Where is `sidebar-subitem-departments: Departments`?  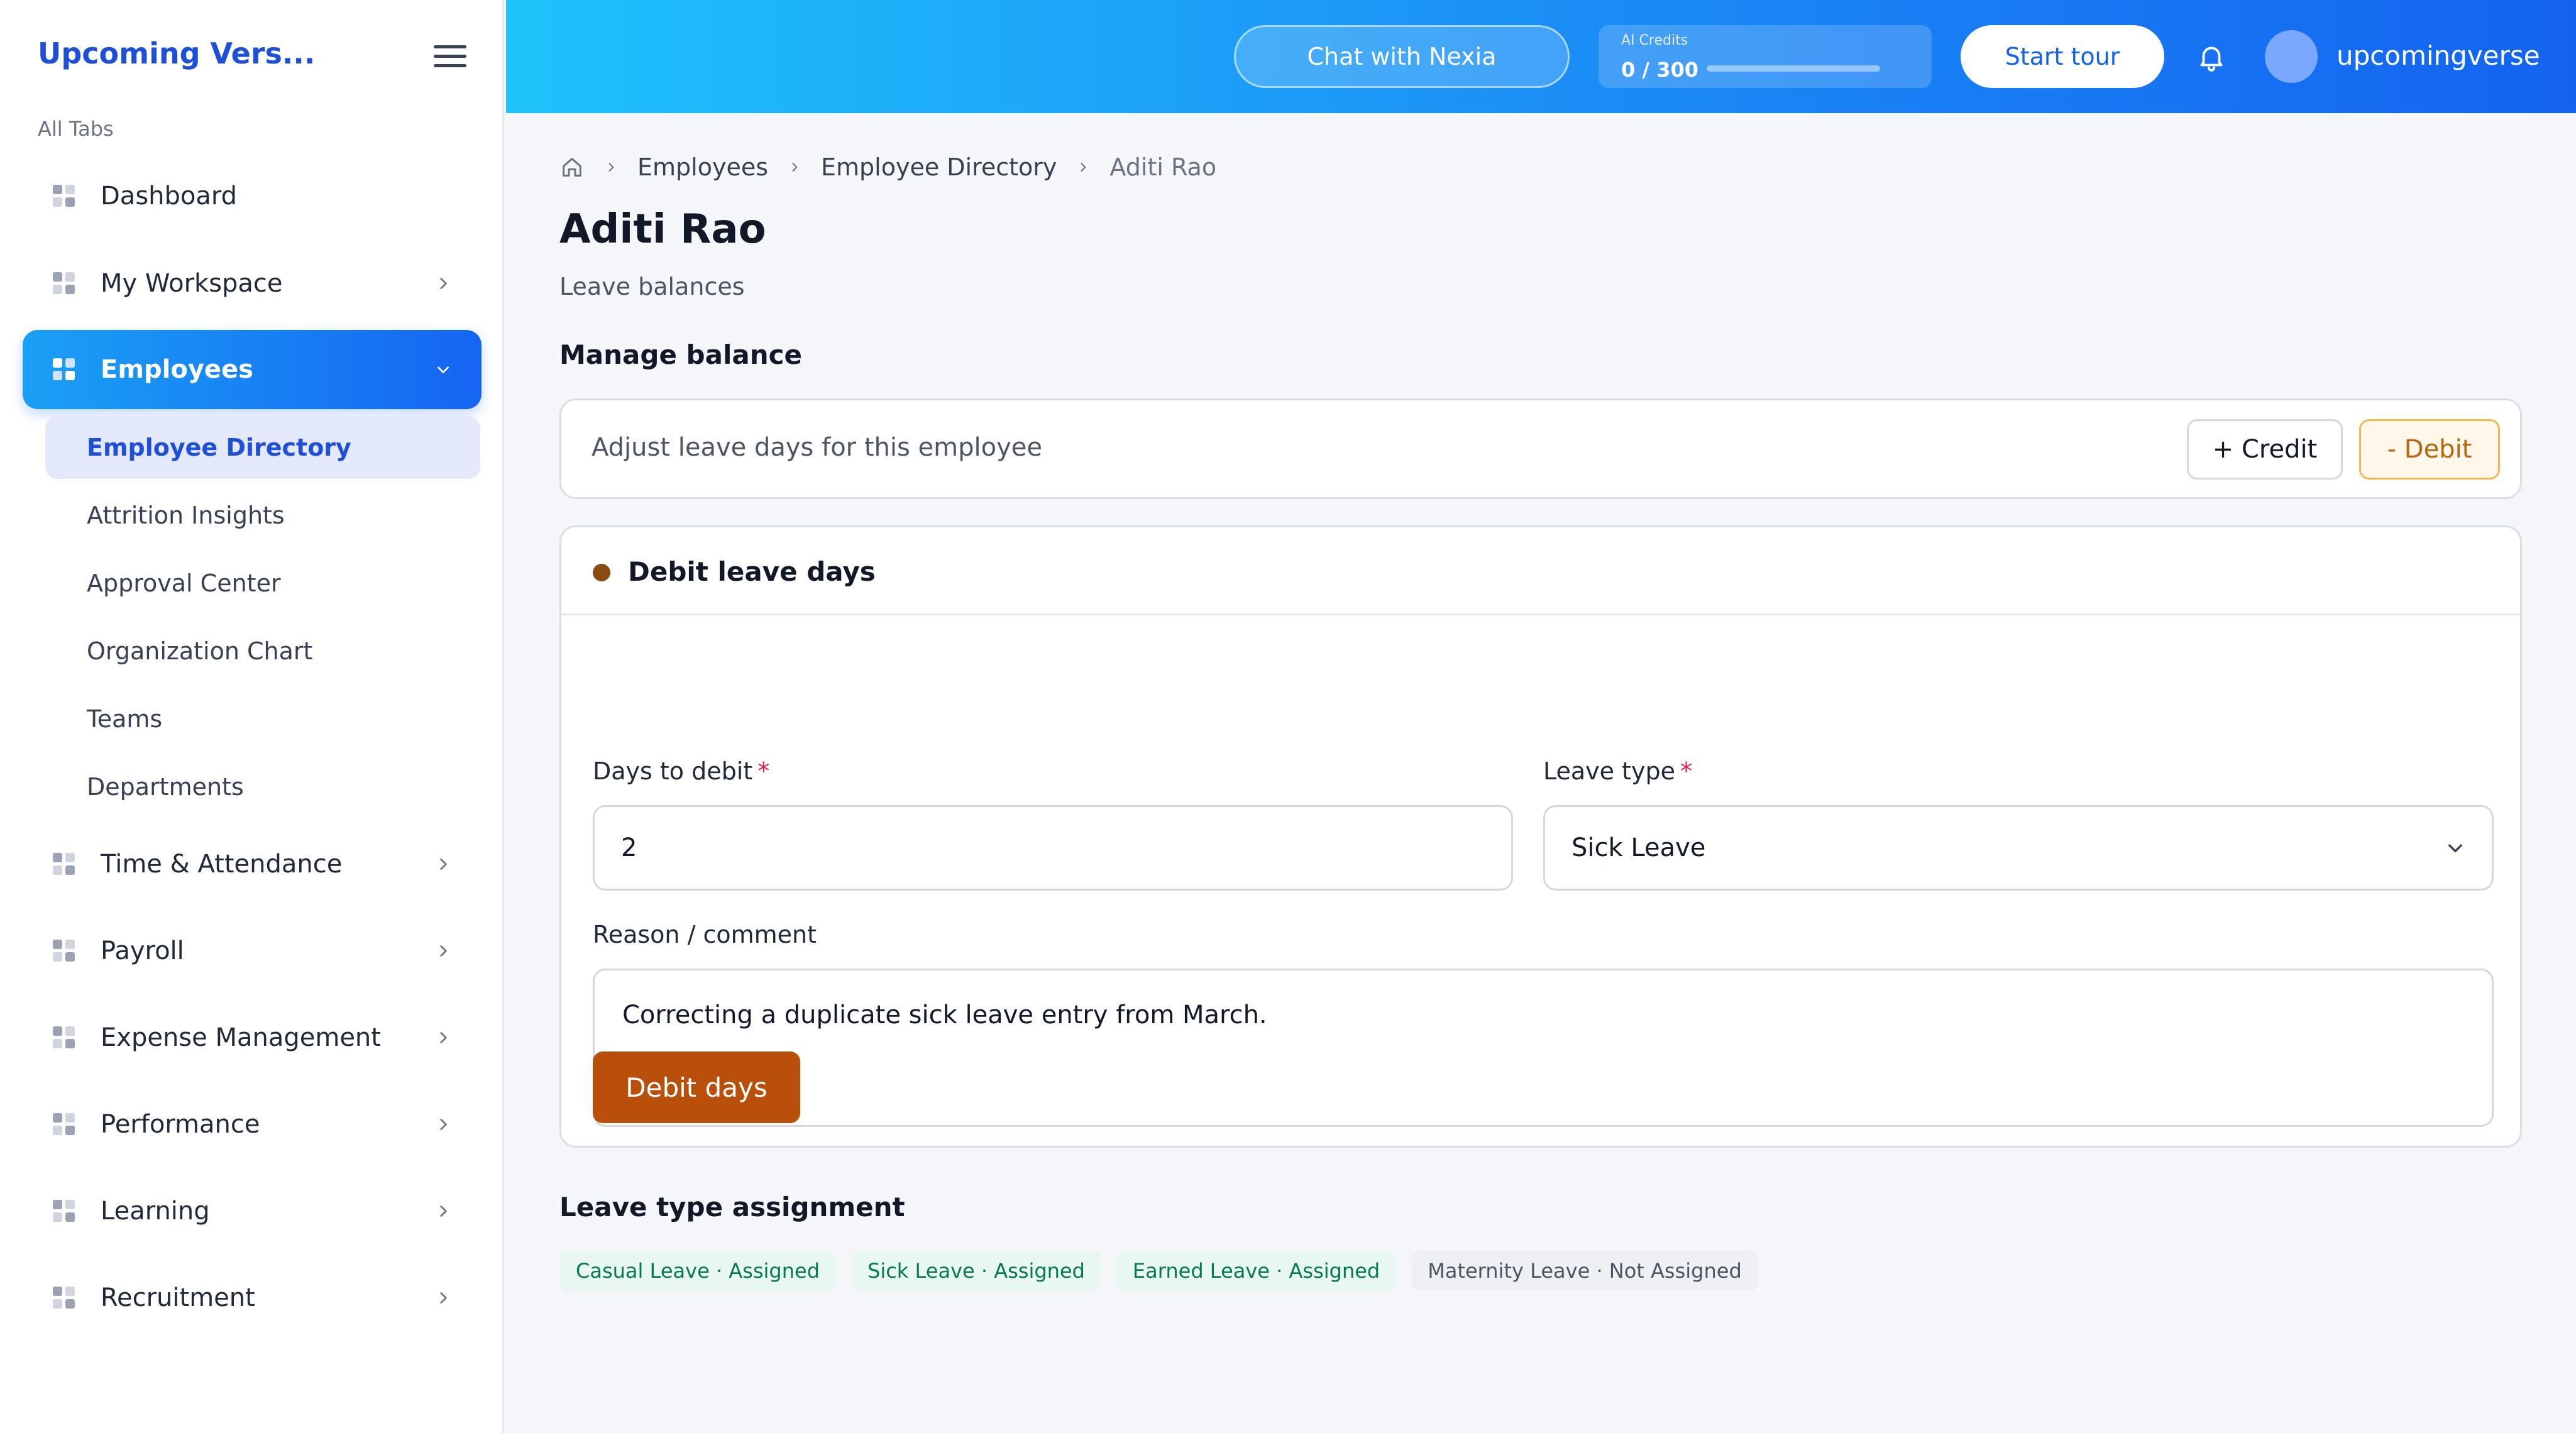 sidebar-subitem-departments: Departments is located at coordinates (262, 786).